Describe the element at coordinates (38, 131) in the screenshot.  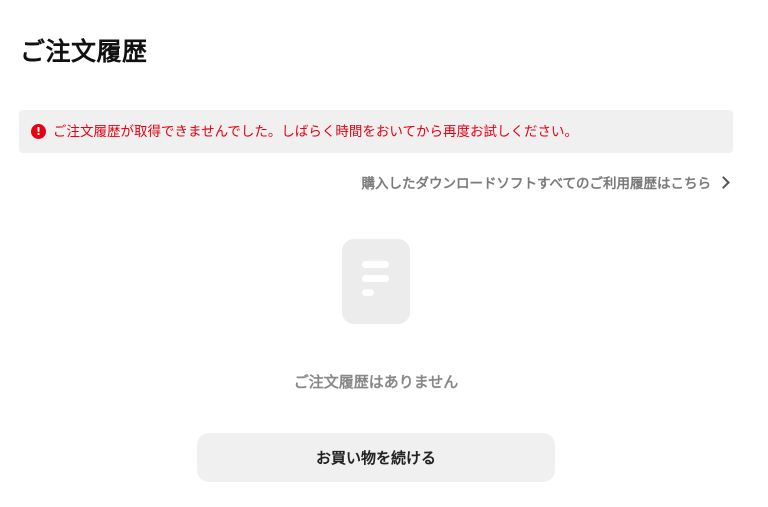
I see `exclamation-circle-icon: !` at that location.